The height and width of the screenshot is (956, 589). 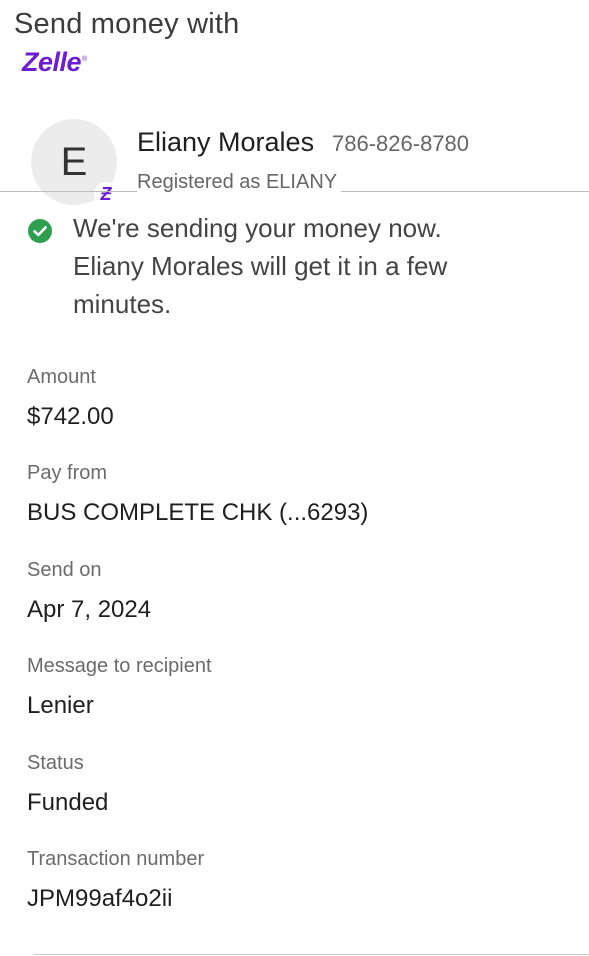 I want to click on amount-value: $742.00, so click(x=70, y=416).